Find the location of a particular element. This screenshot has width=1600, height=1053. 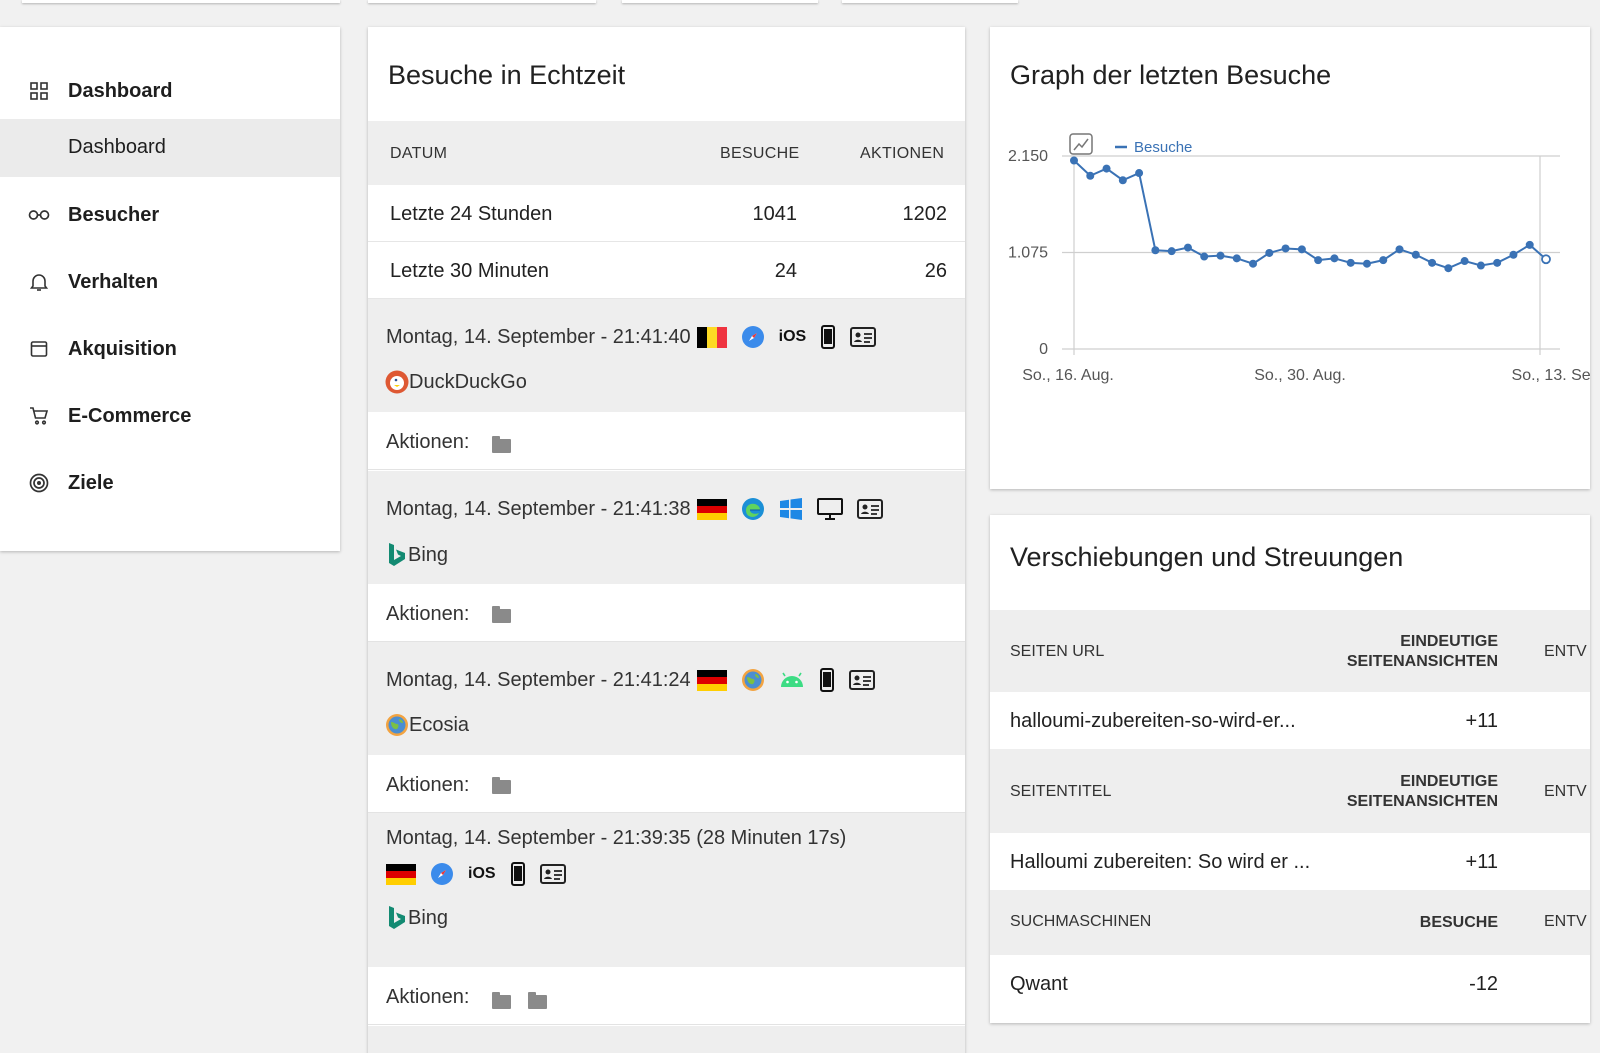

sidebar-item-label: Besucher is located at coordinates (114, 214).